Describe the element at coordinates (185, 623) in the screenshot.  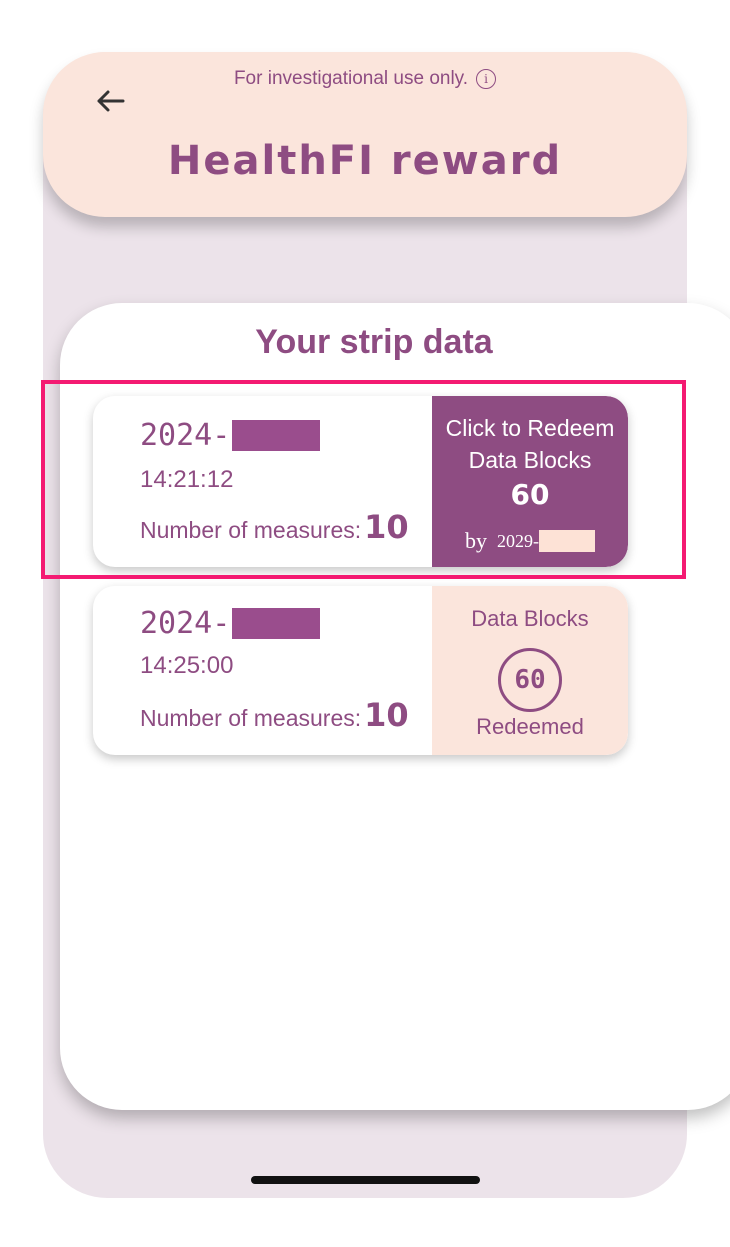
I see `strip-date-text: 2024-` at that location.